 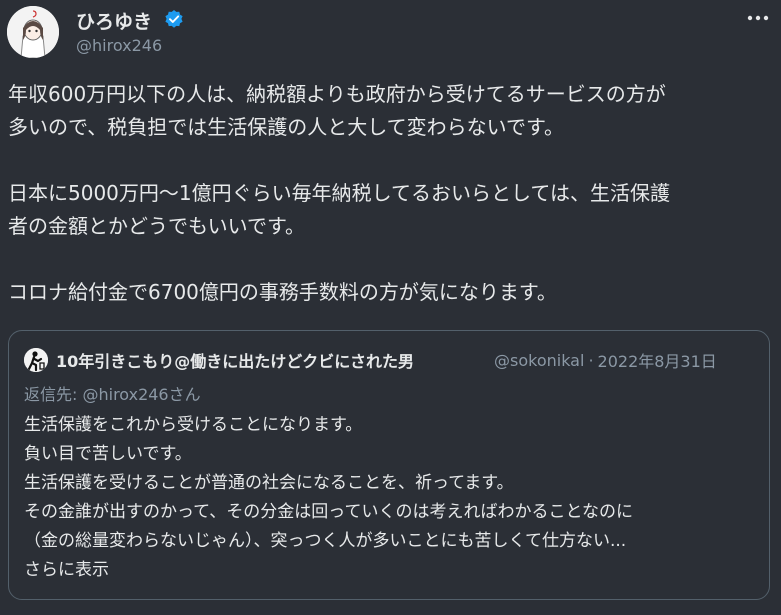 I want to click on more-options-button, so click(x=758, y=18).